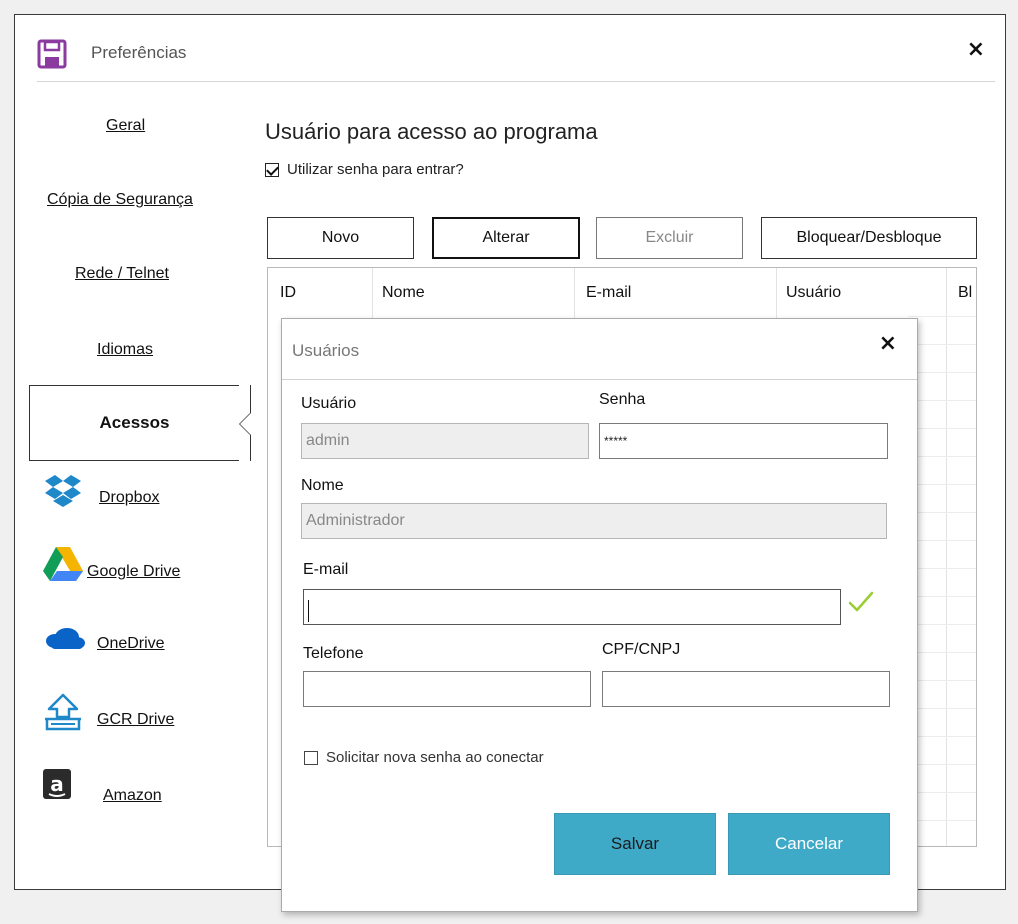  I want to click on sidebar-item-rede-telnet: Rede / Telnet, so click(122, 274).